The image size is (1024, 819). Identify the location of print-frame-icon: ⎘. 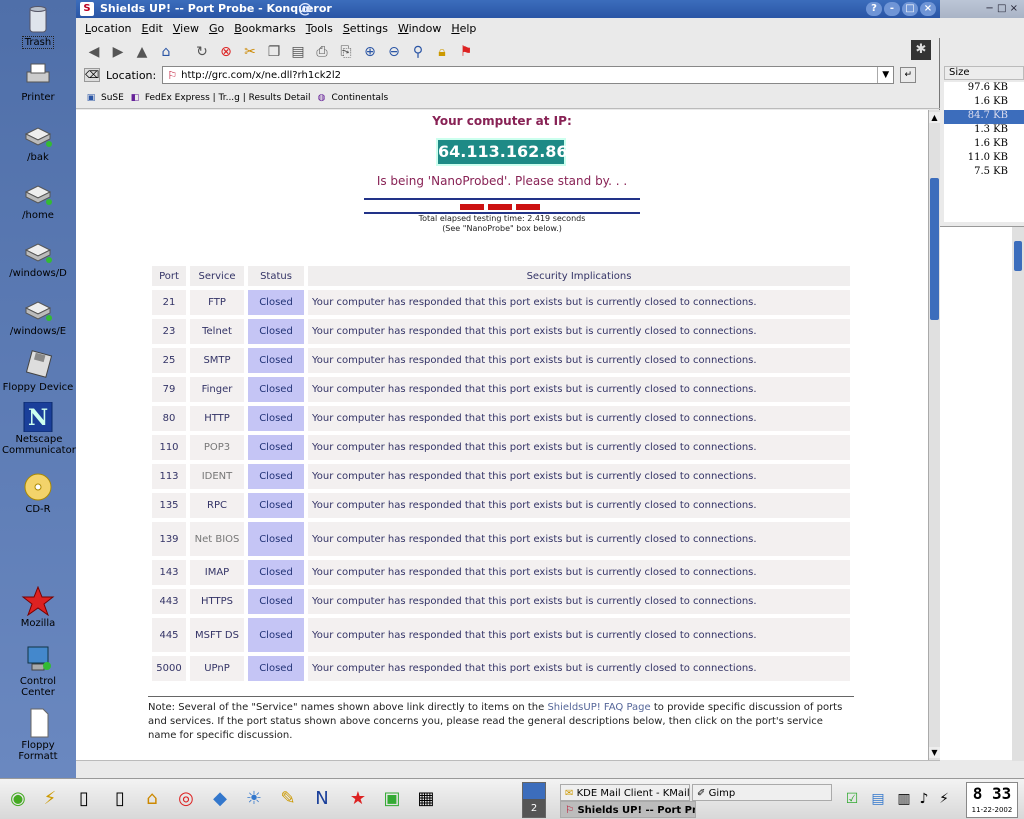
(346, 52).